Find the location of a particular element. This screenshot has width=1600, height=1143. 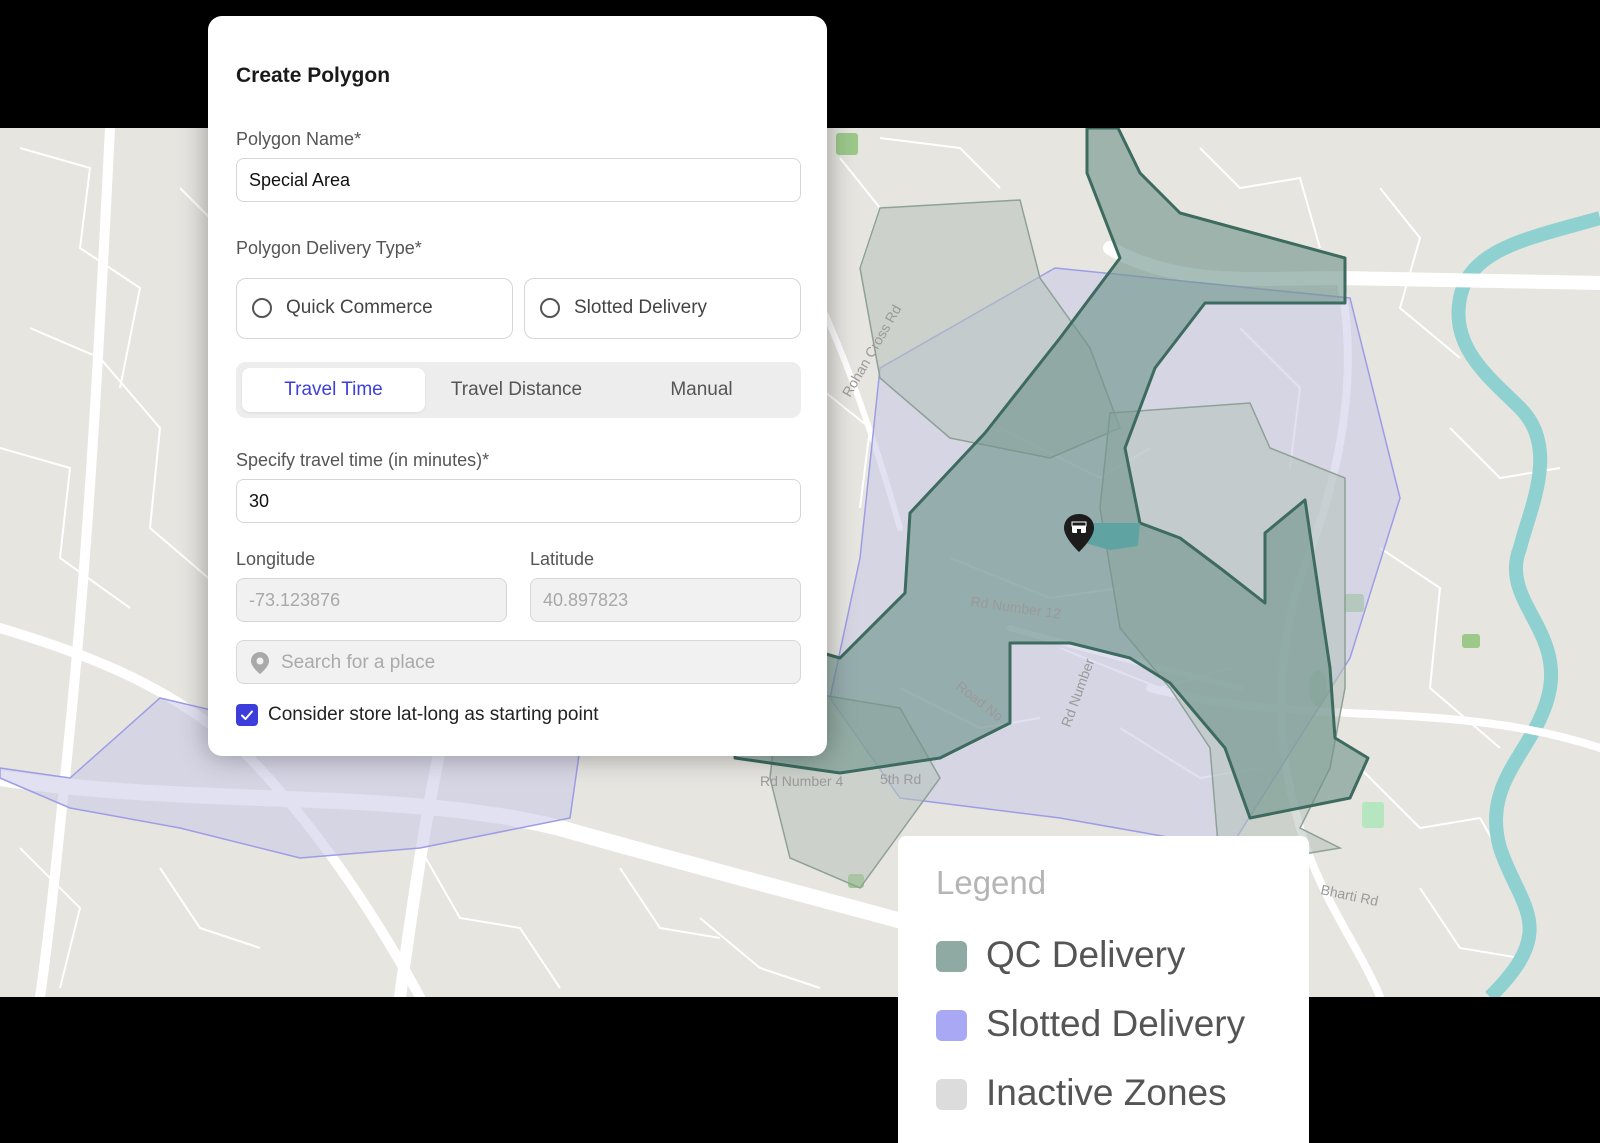

road-label: 5th Rd is located at coordinates (900, 779).